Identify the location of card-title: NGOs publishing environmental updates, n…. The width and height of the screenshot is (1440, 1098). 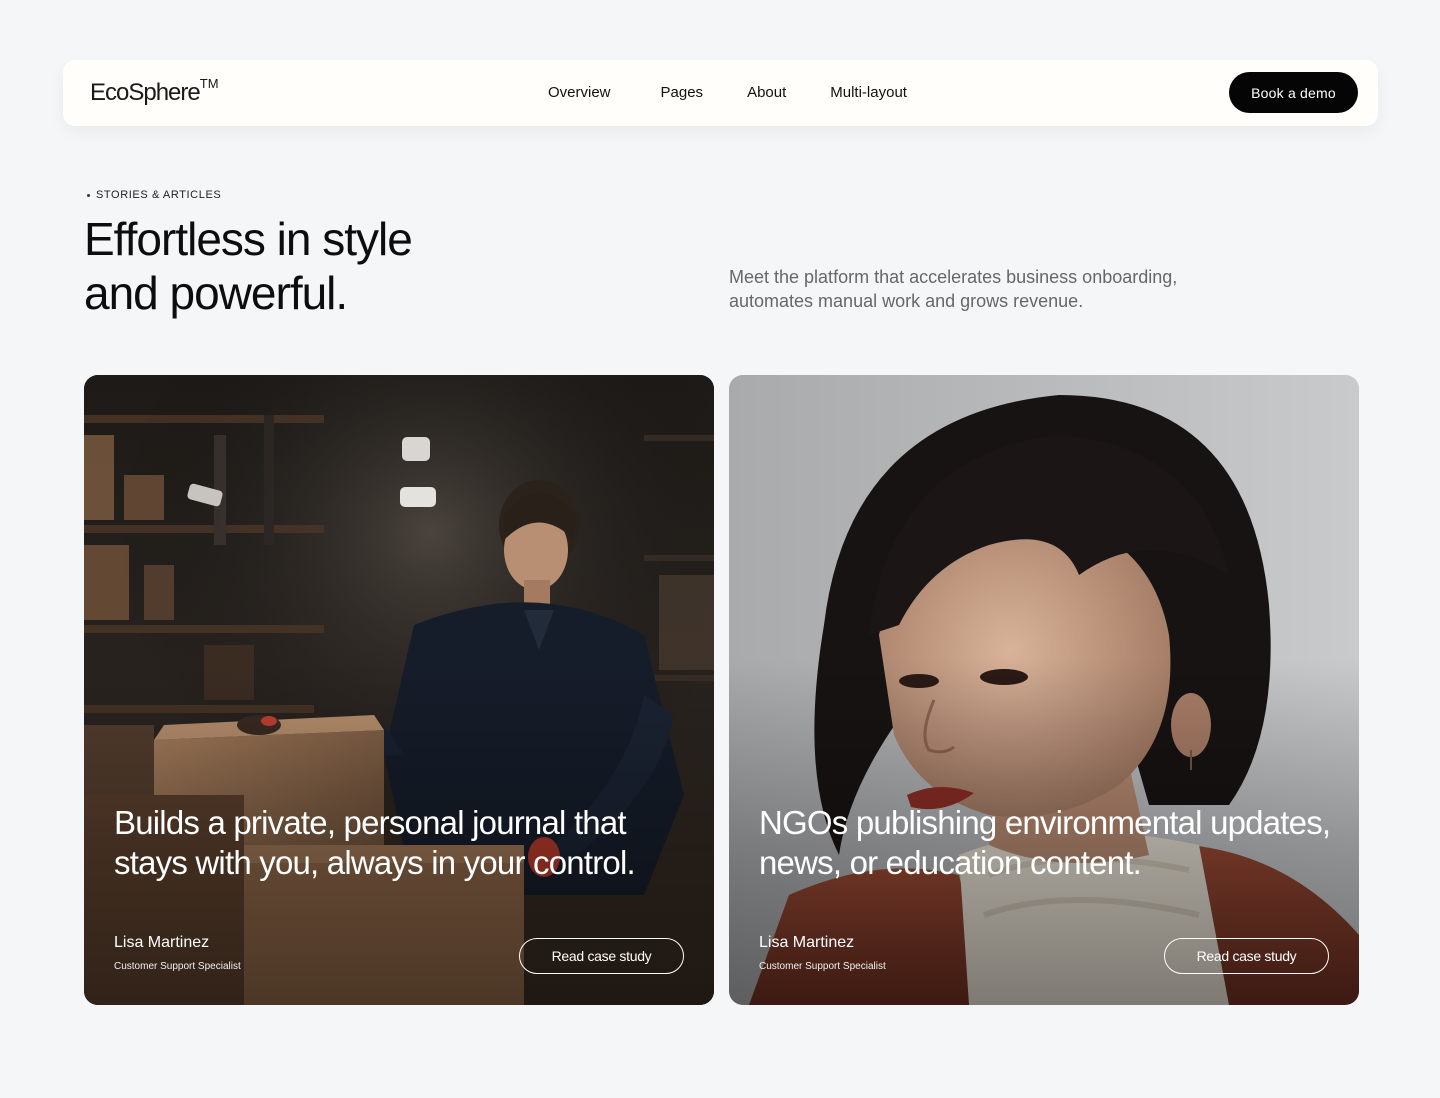
(1045, 842).